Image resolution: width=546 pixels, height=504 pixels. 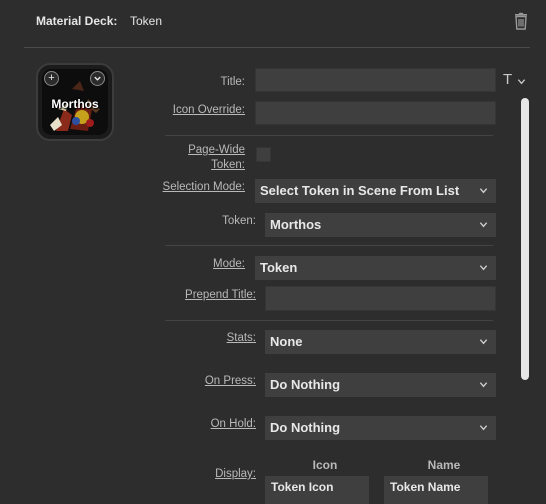 I want to click on title-input, so click(x=375, y=80).